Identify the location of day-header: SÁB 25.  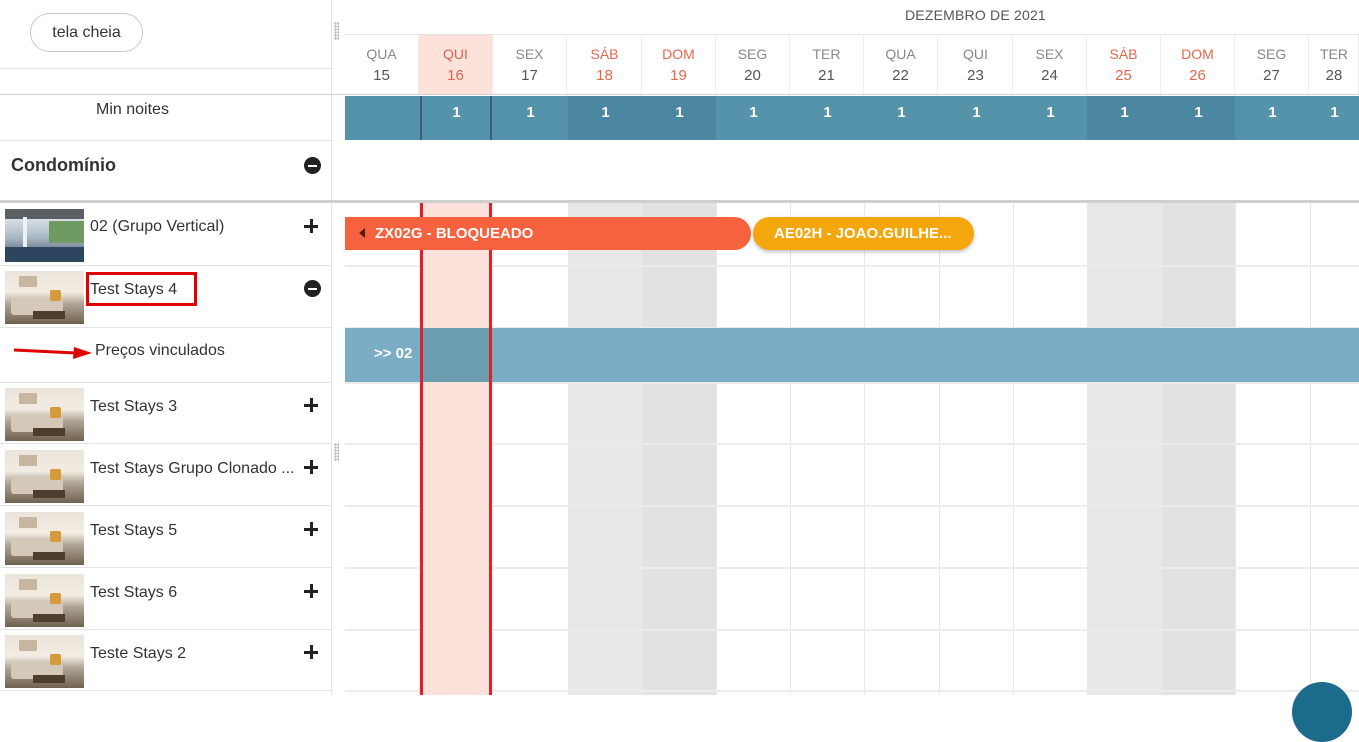
(1124, 64).